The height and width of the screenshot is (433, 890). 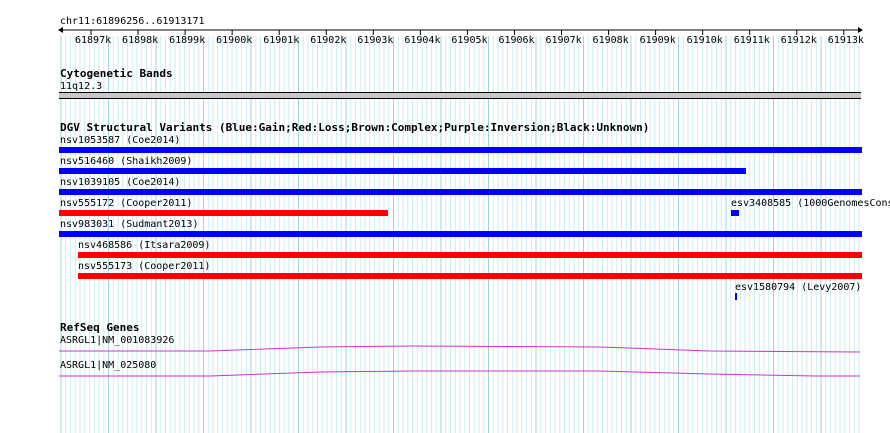 I want to click on variant-label: nsv1039105 (Coe2014), so click(x=120, y=182).